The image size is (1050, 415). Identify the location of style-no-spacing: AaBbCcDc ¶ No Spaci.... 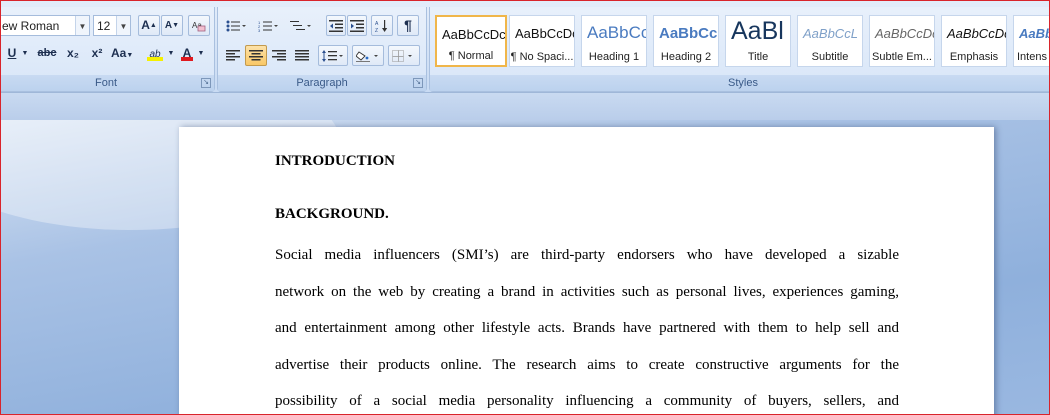
(542, 41).